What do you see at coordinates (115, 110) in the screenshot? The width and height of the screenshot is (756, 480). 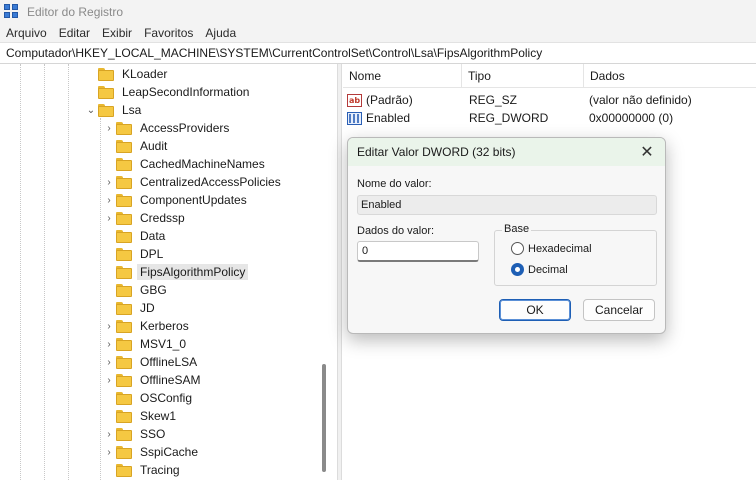 I see `tree-item: ⌄ Lsa` at bounding box center [115, 110].